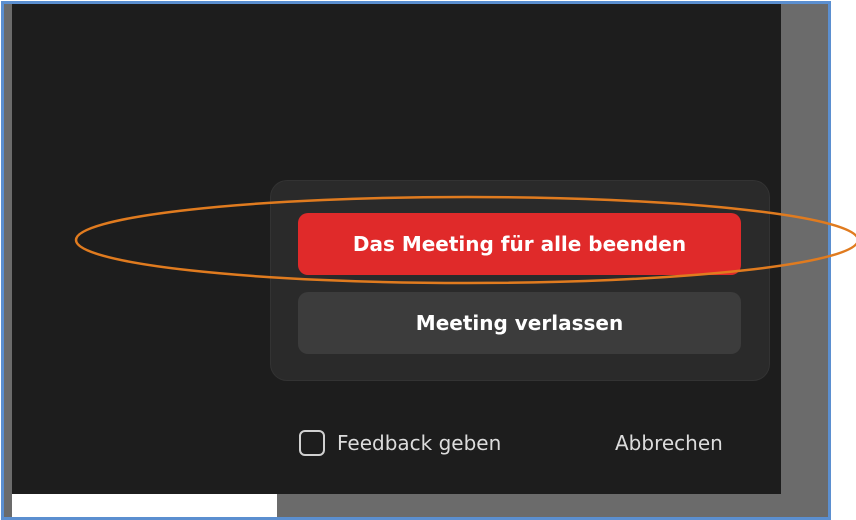 The width and height of the screenshot is (856, 520). What do you see at coordinates (519, 244) in the screenshot?
I see `end-meeting-for-all-button: Das Meeting für alle beenden` at bounding box center [519, 244].